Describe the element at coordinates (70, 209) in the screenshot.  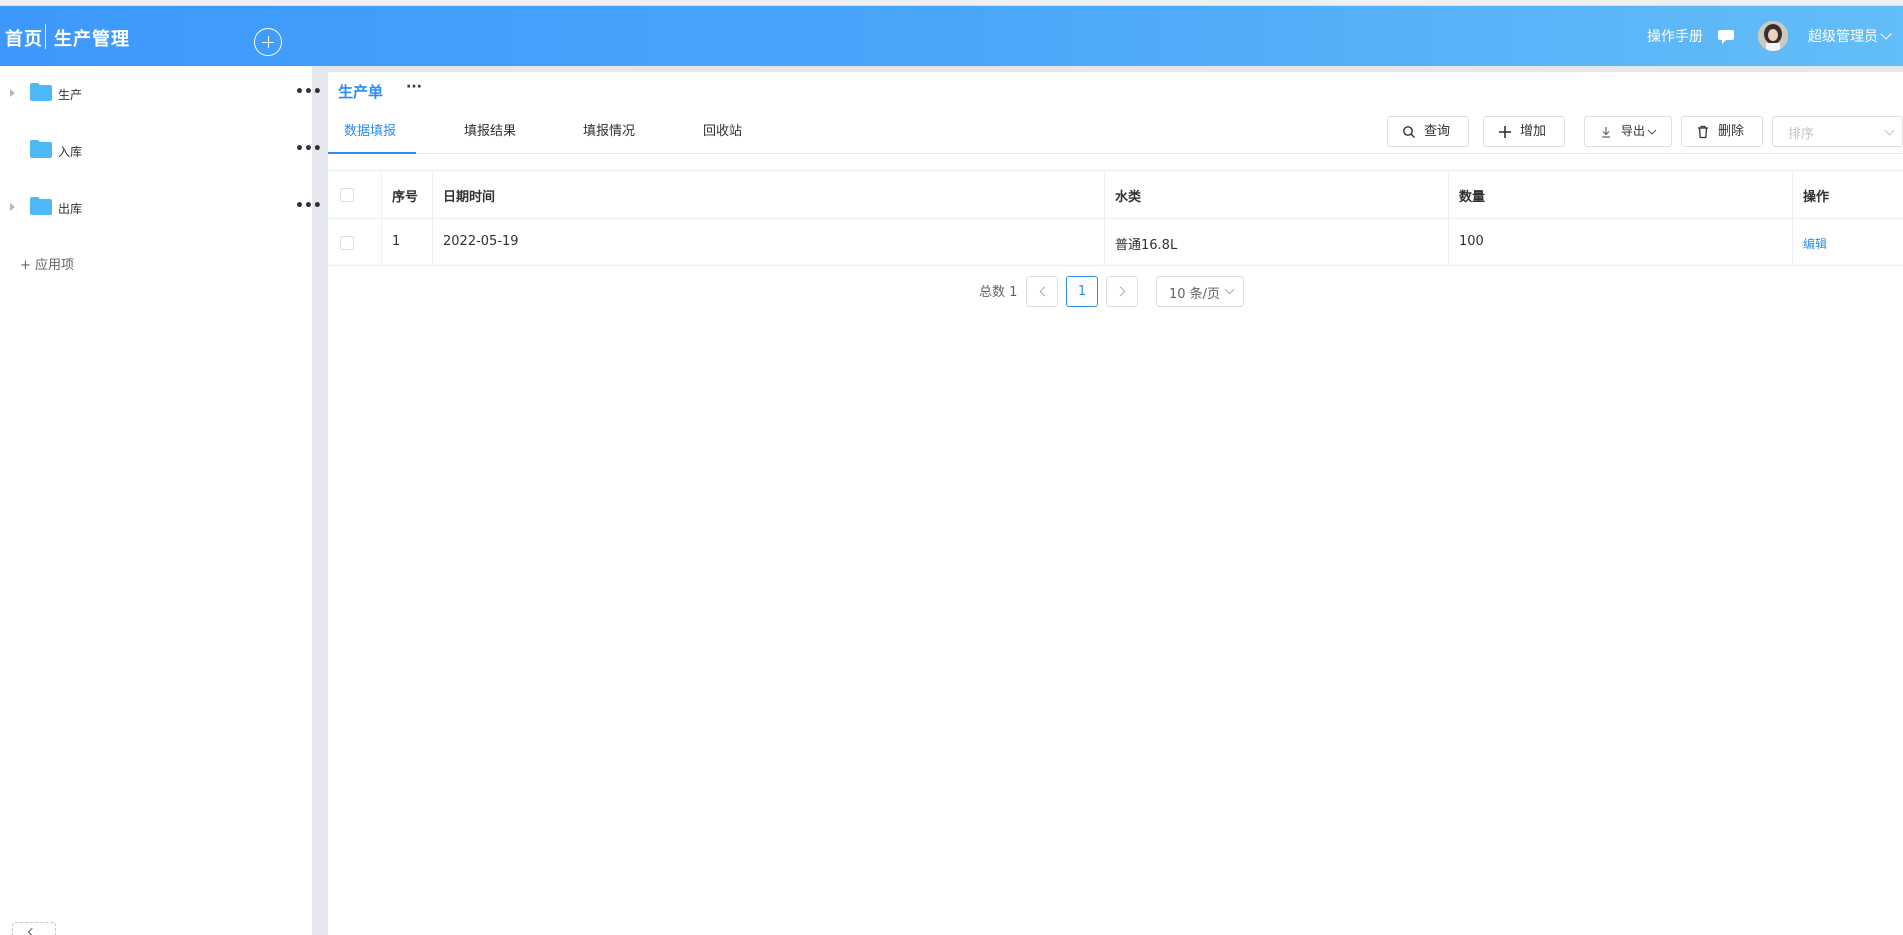
I see `sidebar-item-label: 出库` at that location.